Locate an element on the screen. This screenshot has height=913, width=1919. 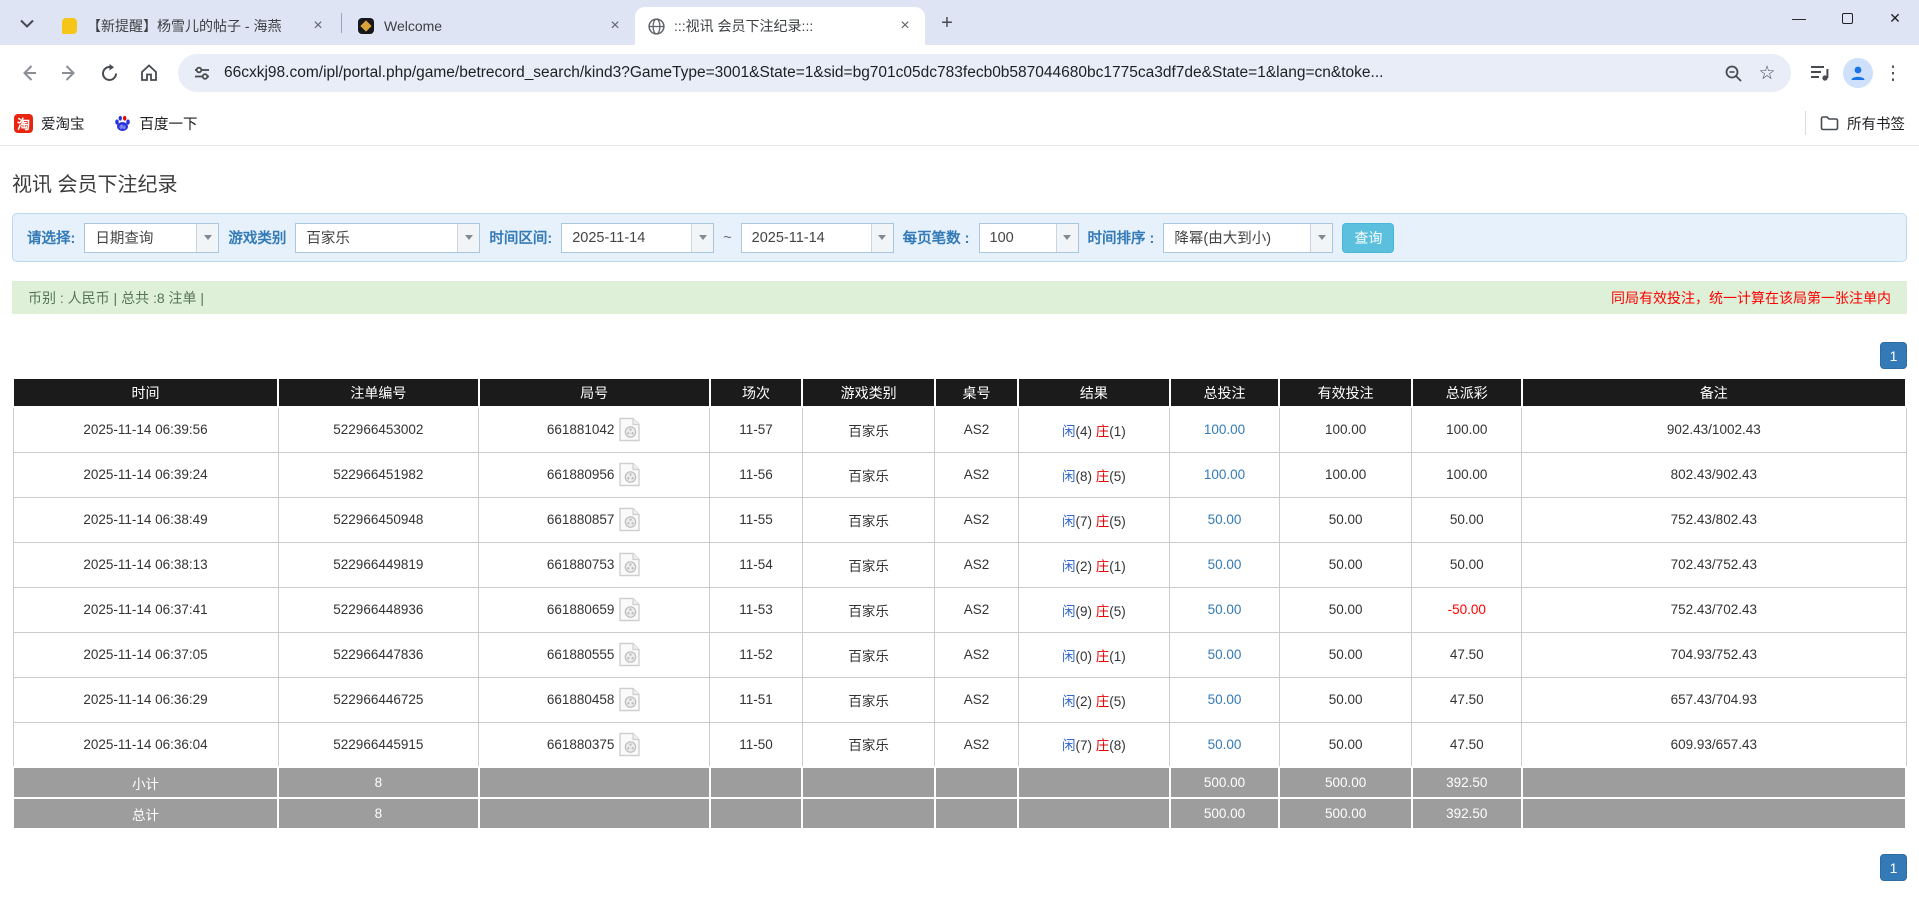
reload-button is located at coordinates (109, 73).